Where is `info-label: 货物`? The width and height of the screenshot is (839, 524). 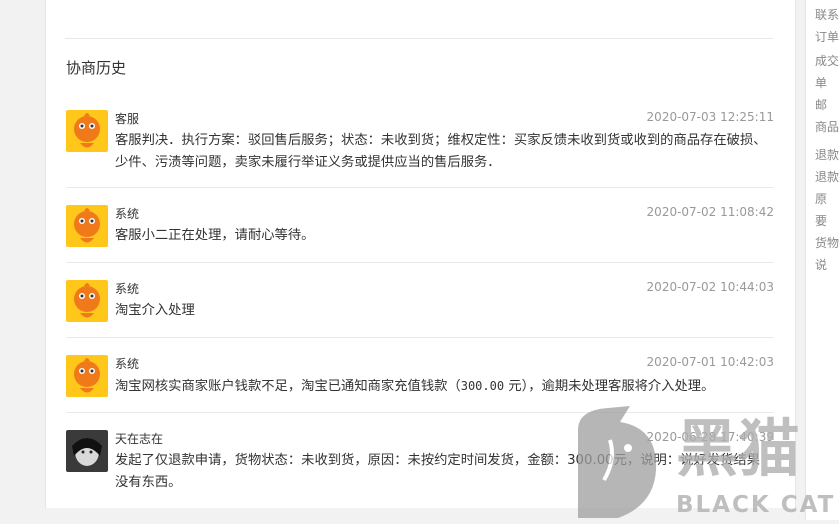 info-label: 货物 is located at coordinates (827, 243).